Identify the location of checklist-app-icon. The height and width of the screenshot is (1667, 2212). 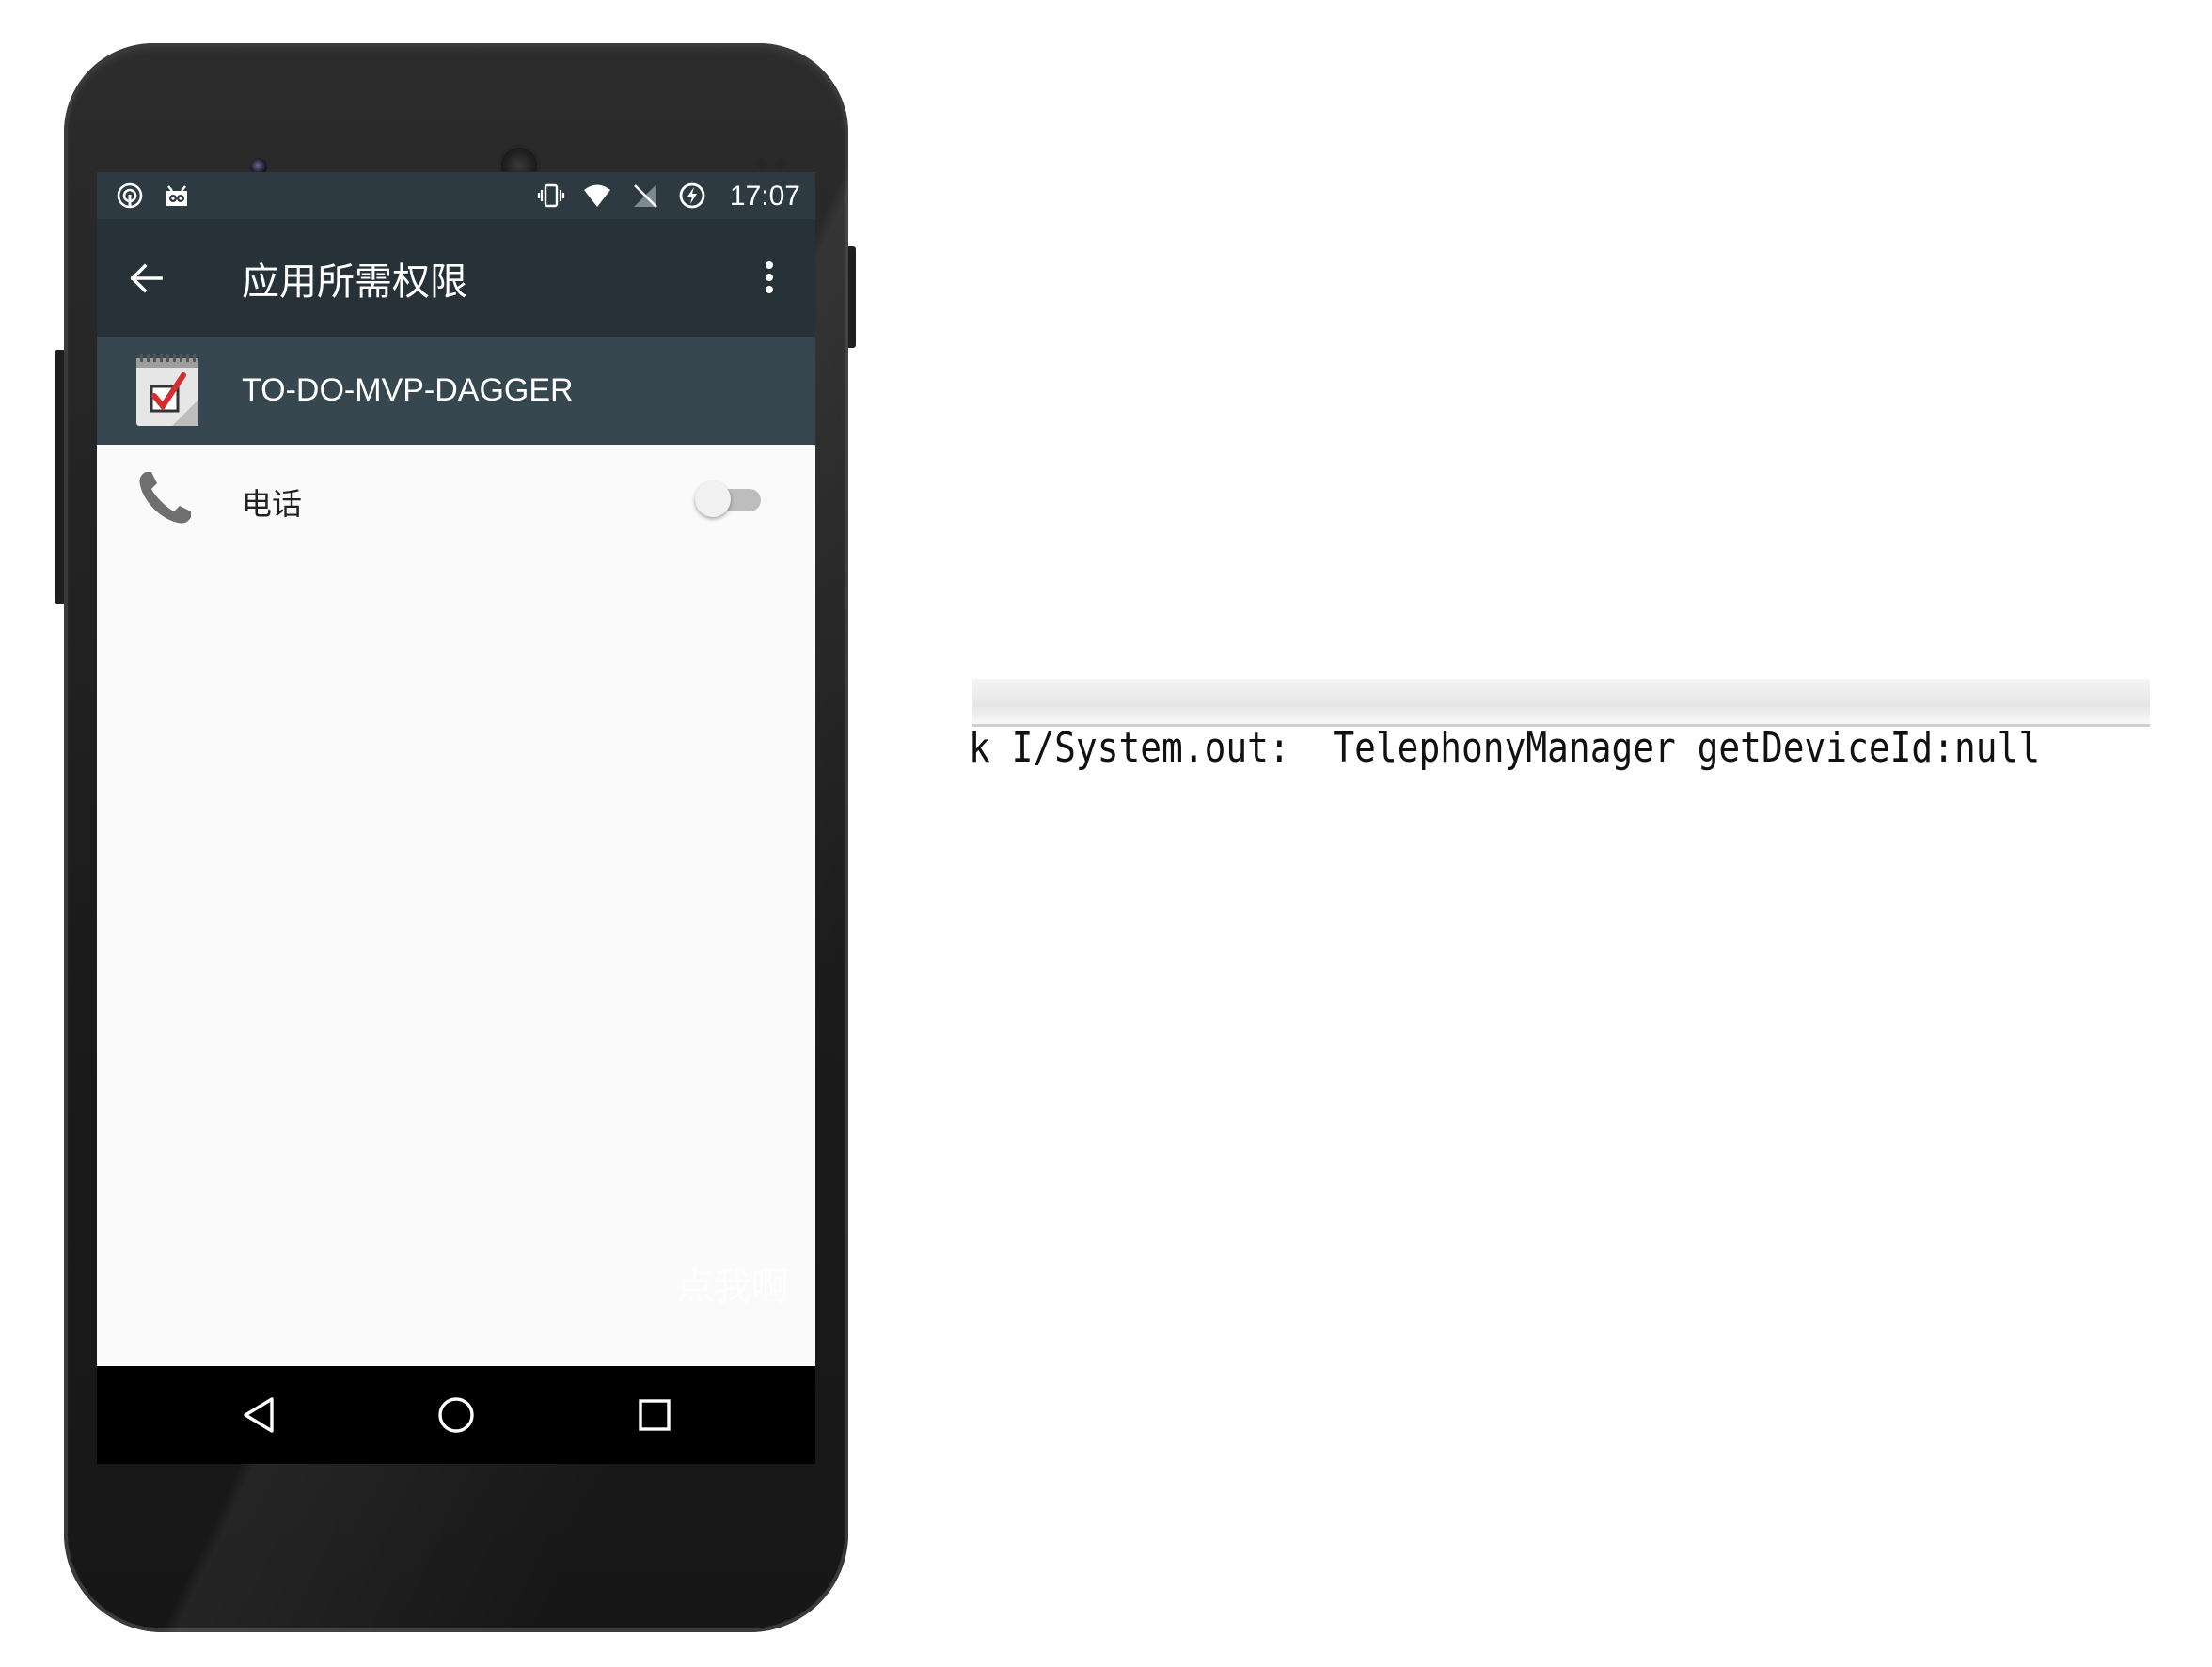
(167, 390).